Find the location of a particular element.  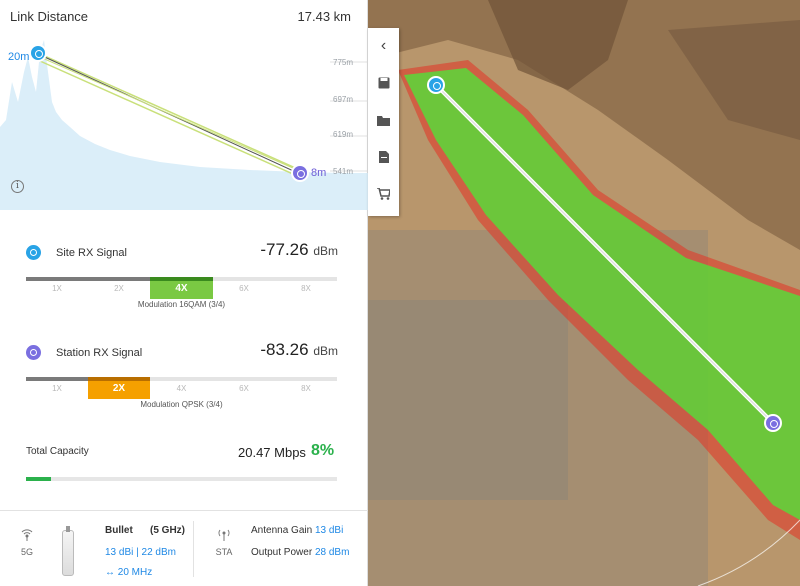

site-modulation-bar: 1X 2X 4X 6X 8X is located at coordinates (181, 288).